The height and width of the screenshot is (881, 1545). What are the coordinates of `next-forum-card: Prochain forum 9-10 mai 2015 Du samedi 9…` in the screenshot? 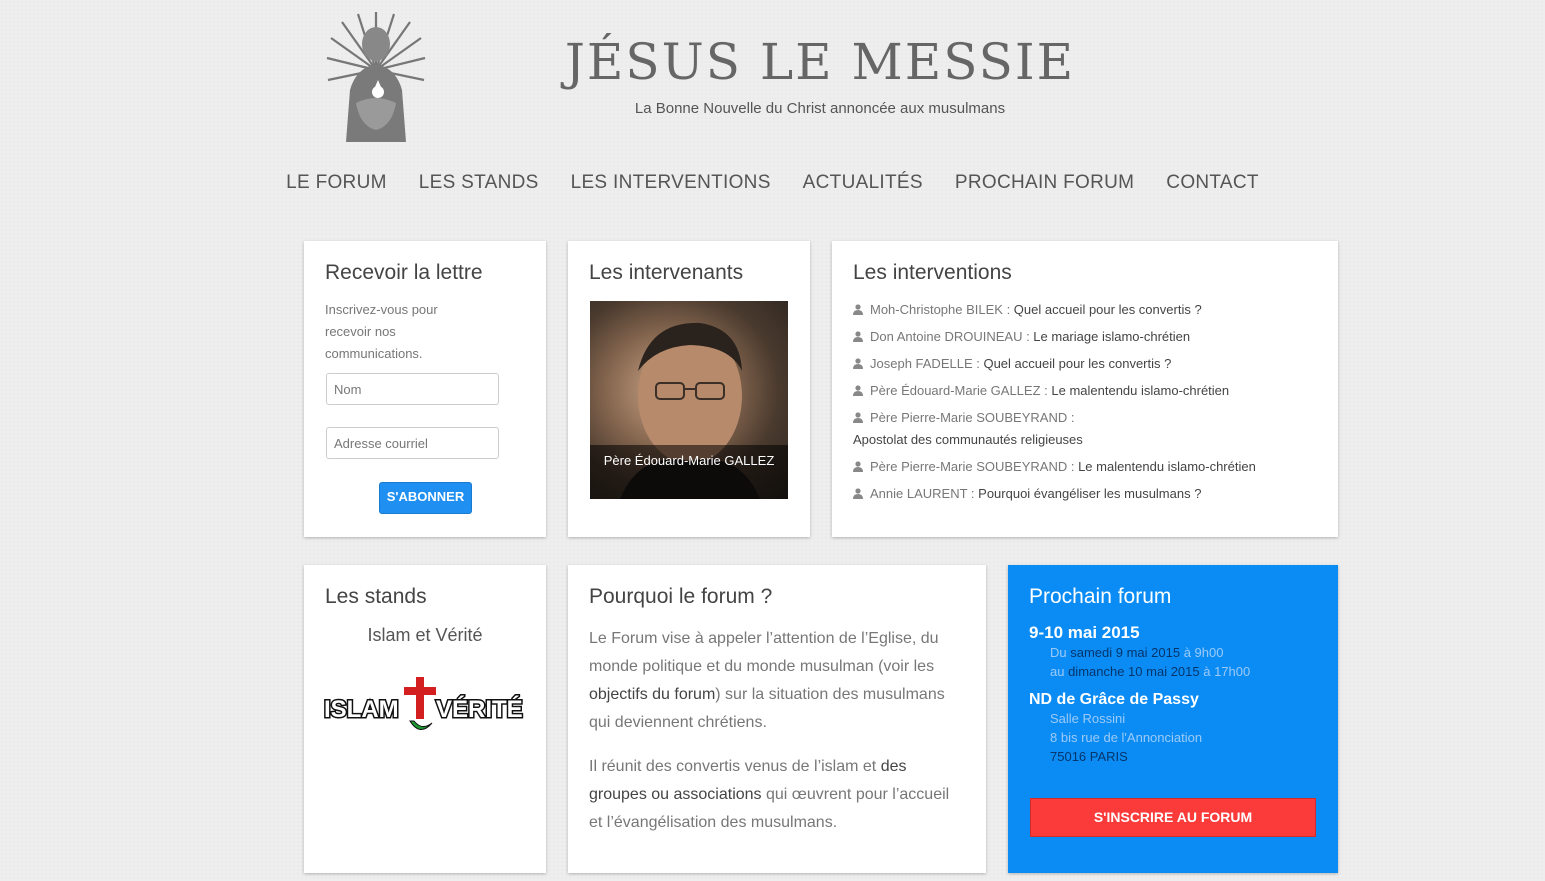 It's located at (1173, 719).